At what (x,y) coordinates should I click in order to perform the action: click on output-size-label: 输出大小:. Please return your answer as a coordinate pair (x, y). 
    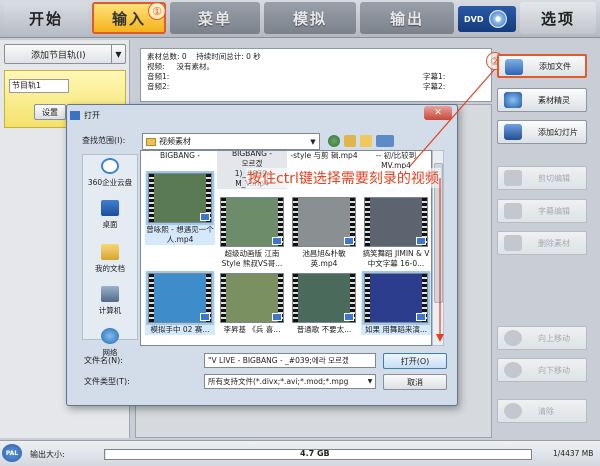
    Looking at the image, I should click on (47, 454).